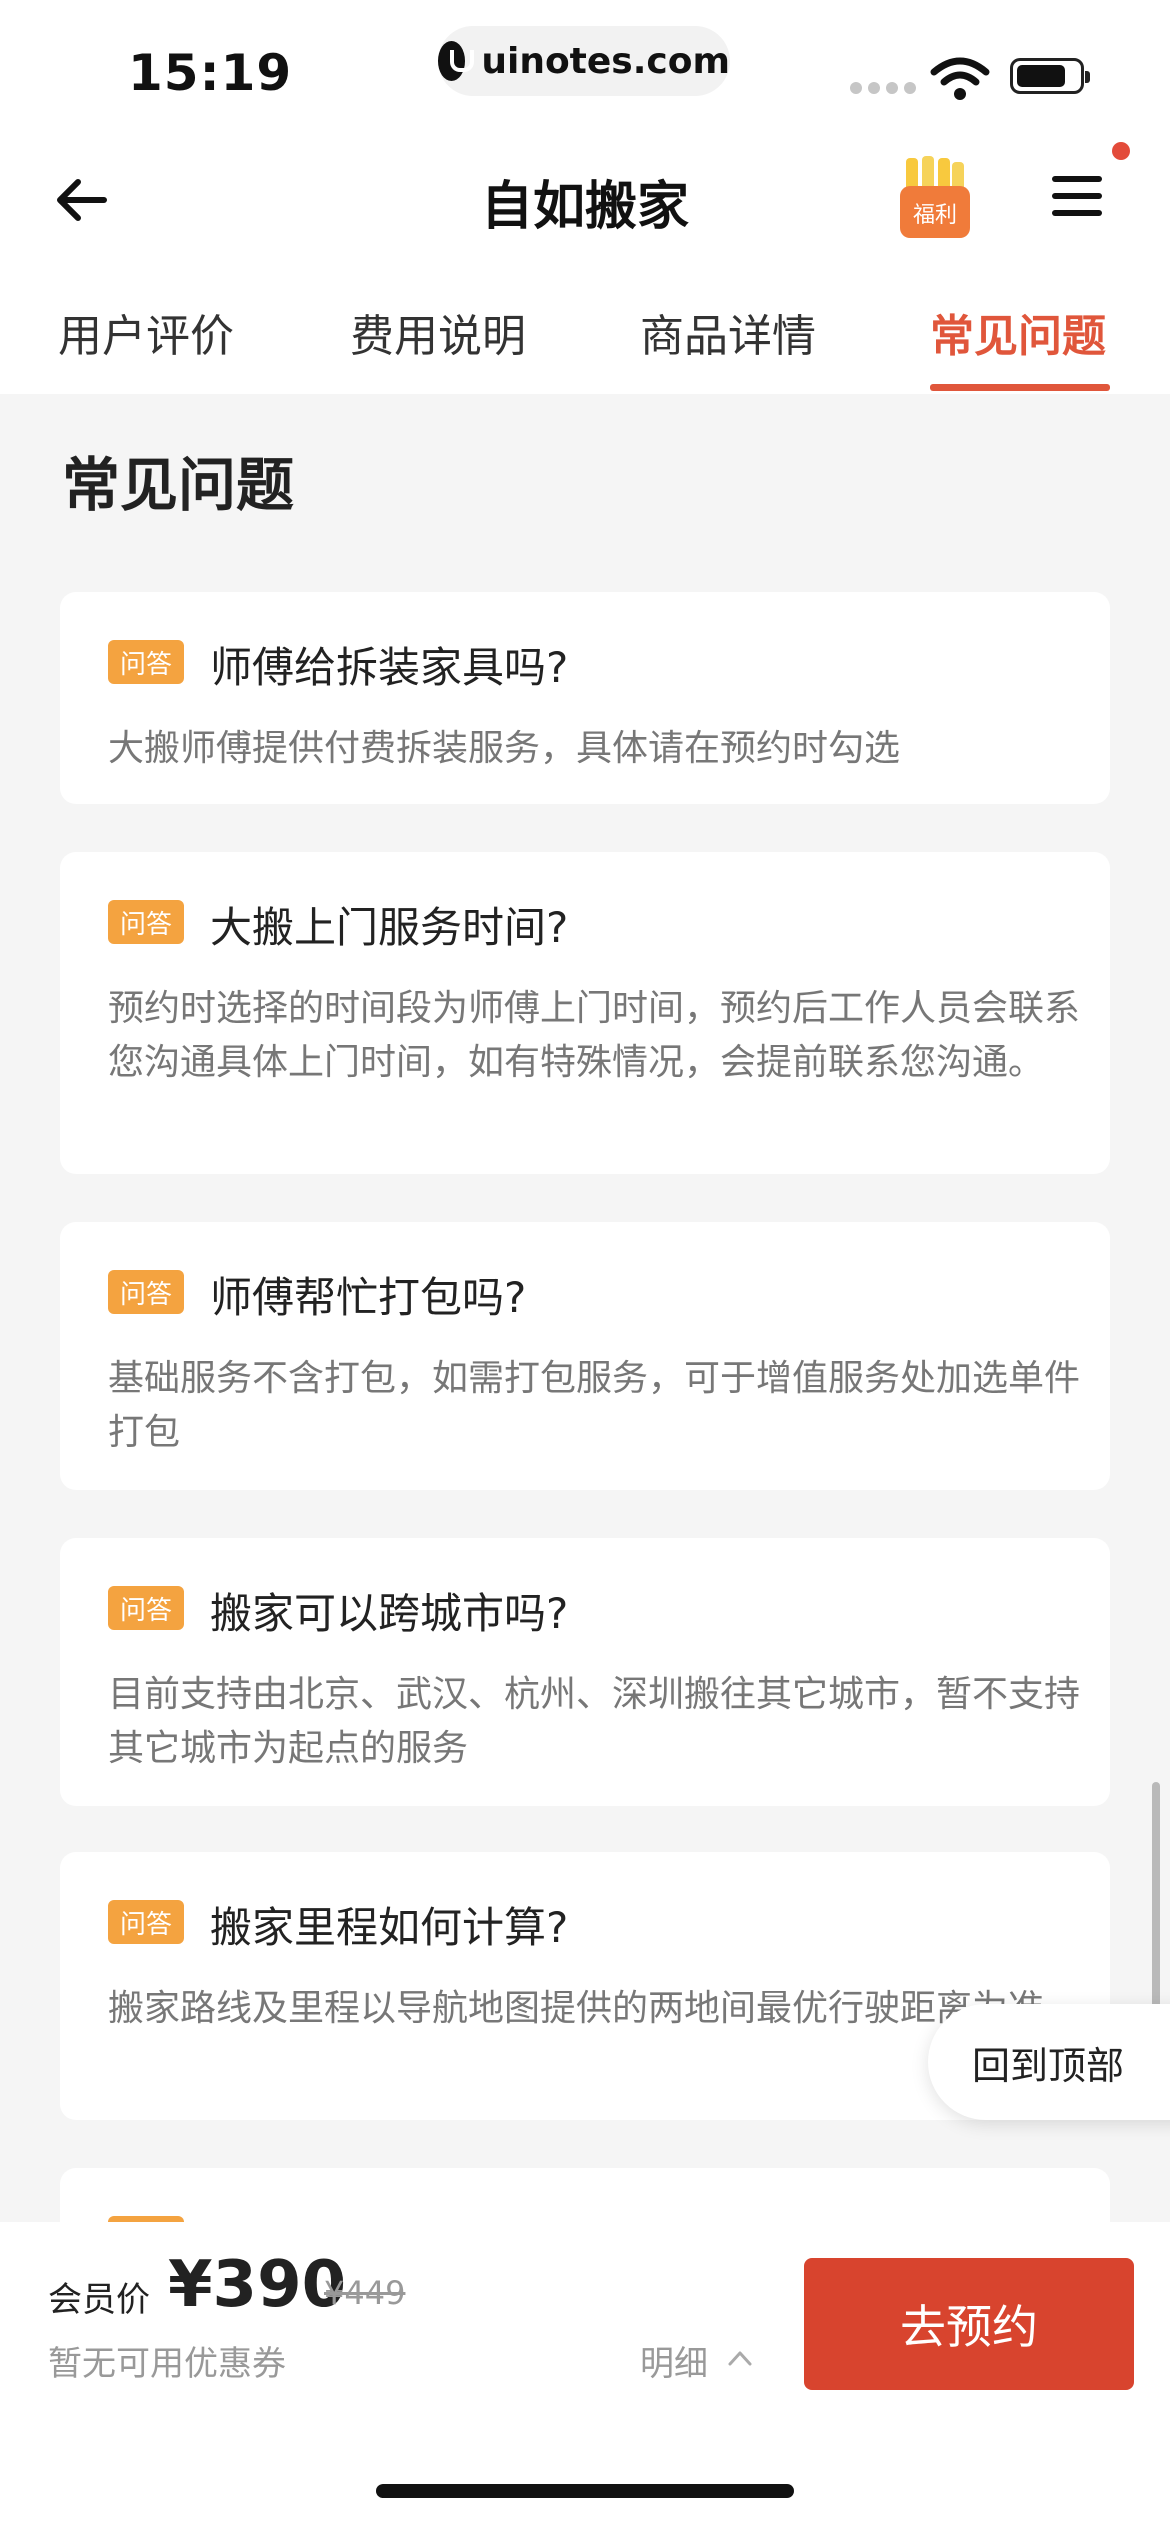 The height and width of the screenshot is (2532, 1170). I want to click on status-time: 15:19, so click(210, 73).